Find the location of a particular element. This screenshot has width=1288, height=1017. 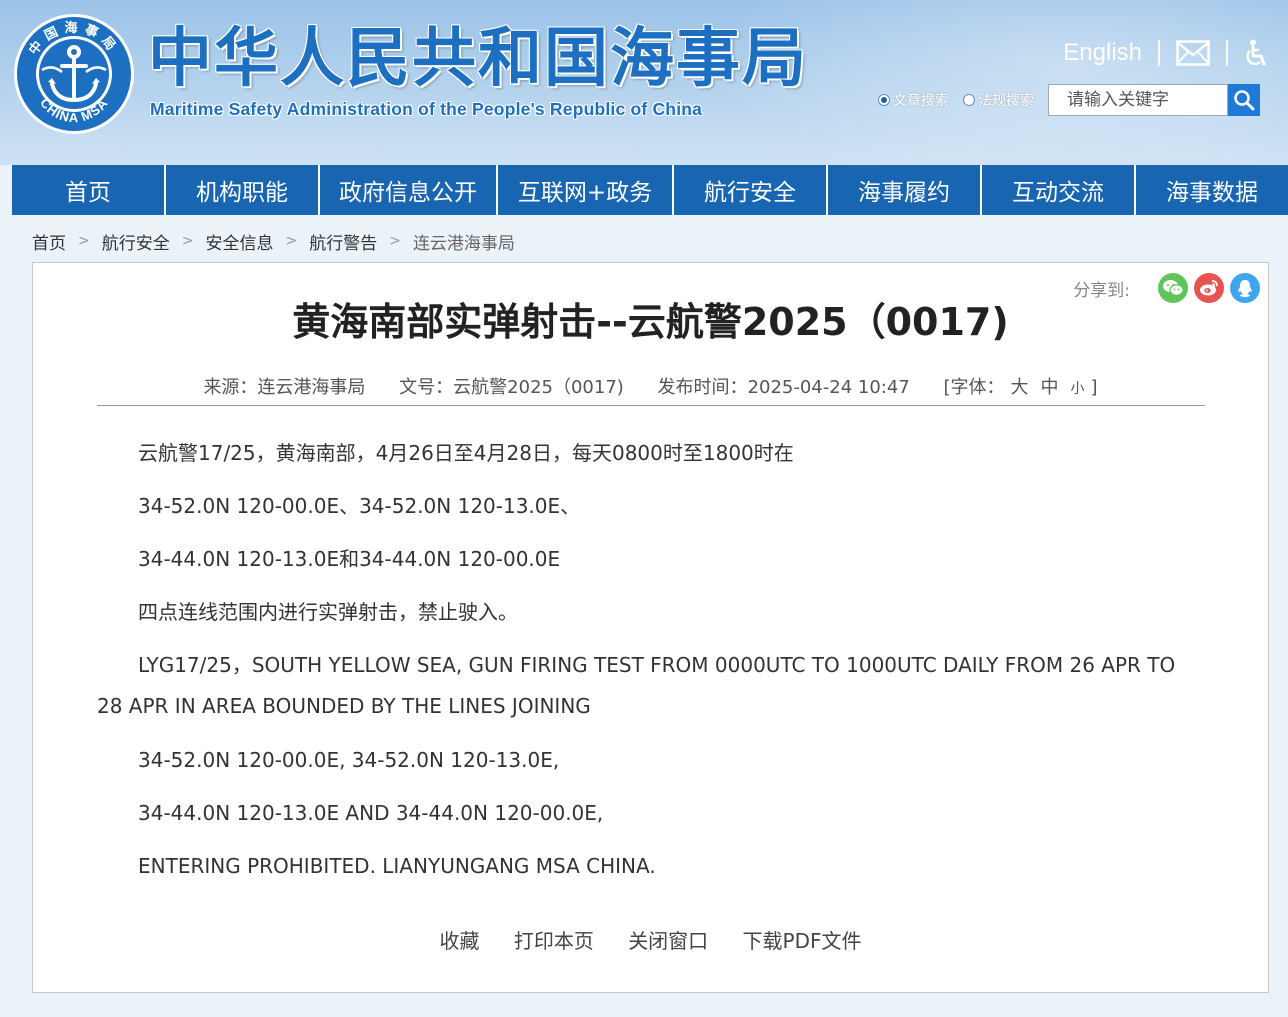

search-icon is located at coordinates (1244, 100).